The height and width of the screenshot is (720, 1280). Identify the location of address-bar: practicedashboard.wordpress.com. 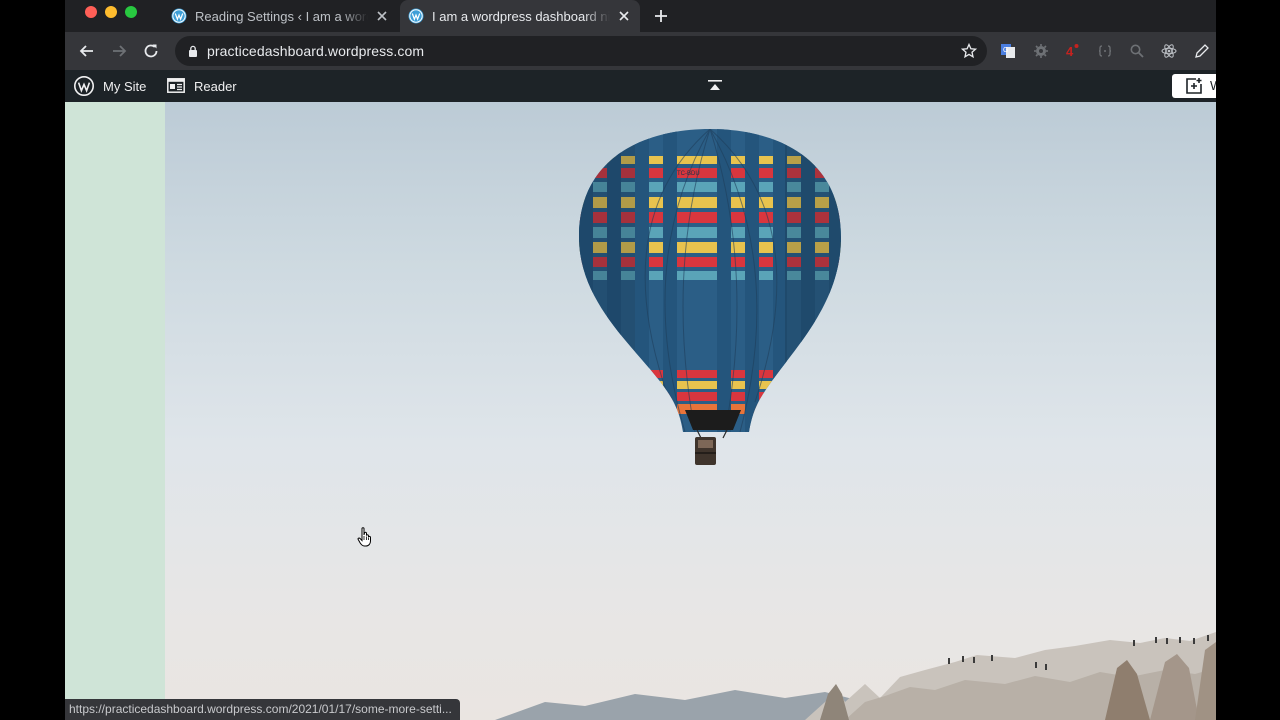
(581, 51).